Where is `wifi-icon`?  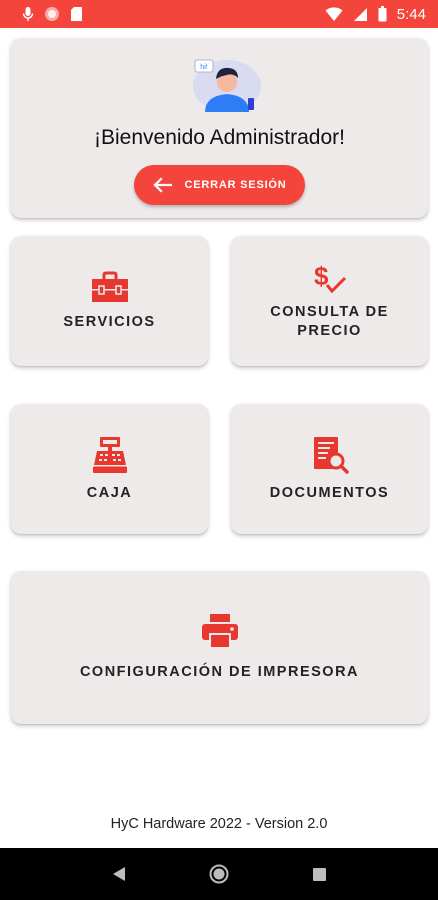 wifi-icon is located at coordinates (334, 13).